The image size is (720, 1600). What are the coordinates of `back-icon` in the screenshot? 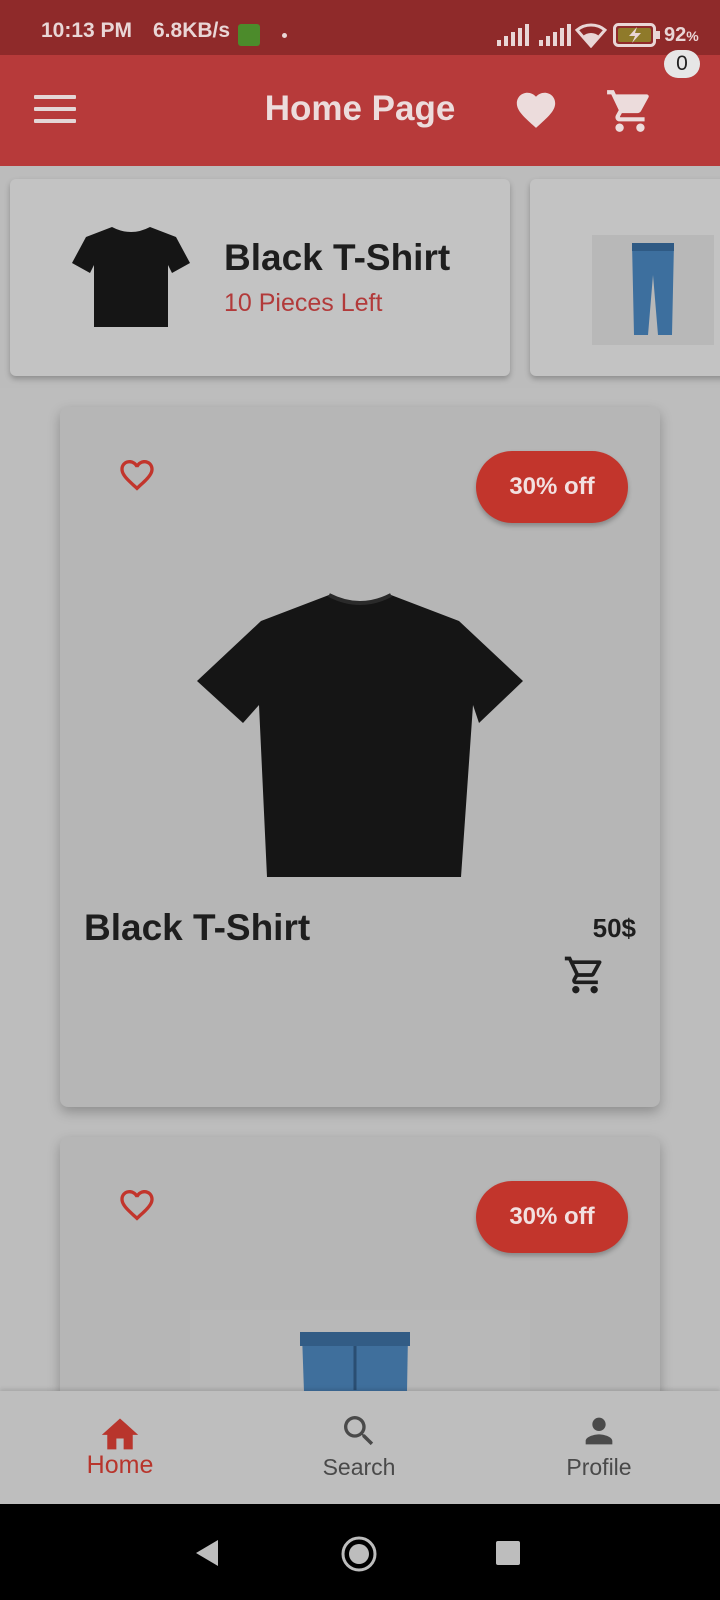 It's located at (207, 1553).